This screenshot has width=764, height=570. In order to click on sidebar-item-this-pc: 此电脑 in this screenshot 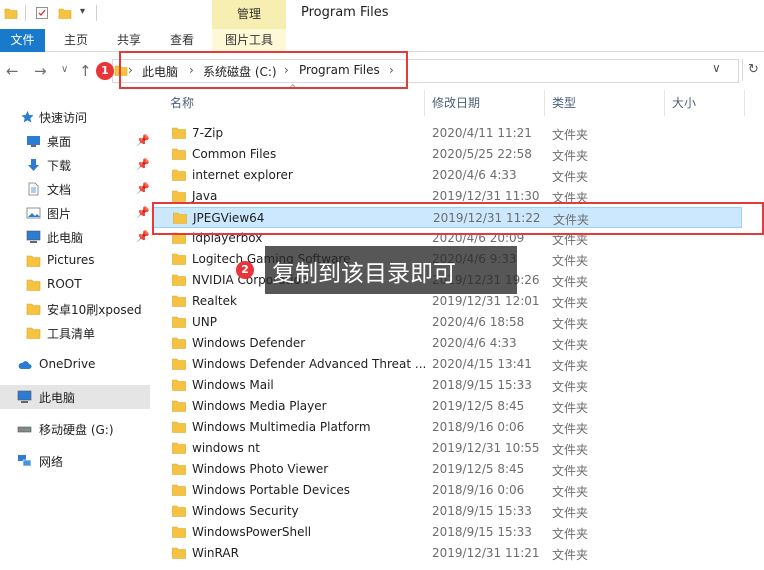, I will do `click(75, 397)`.